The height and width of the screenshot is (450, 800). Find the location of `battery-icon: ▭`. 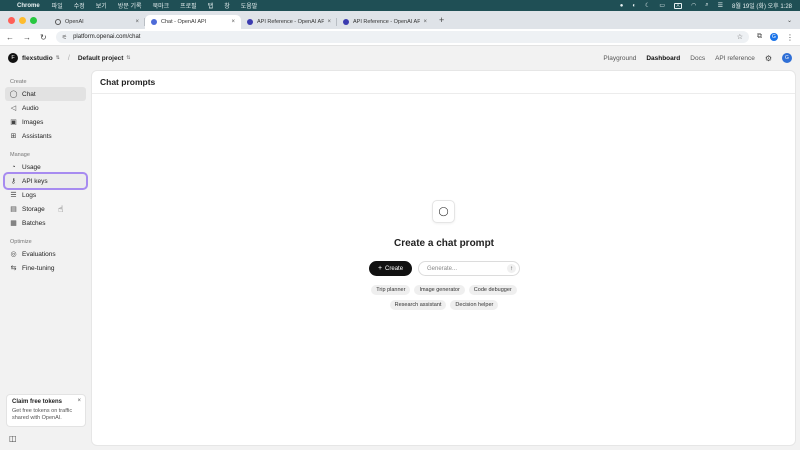

battery-icon: ▭ is located at coordinates (662, 5).